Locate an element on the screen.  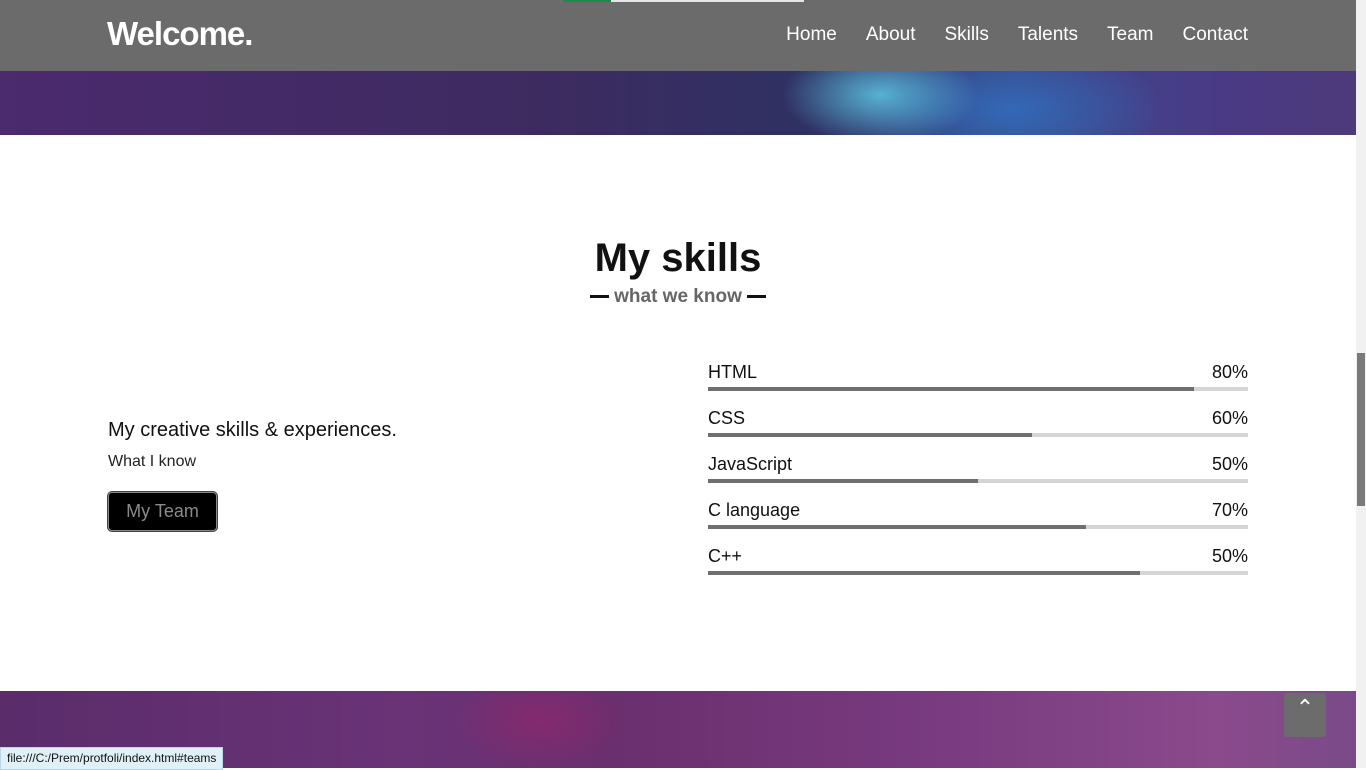
skill-percent: 60% is located at coordinates (1229, 418).